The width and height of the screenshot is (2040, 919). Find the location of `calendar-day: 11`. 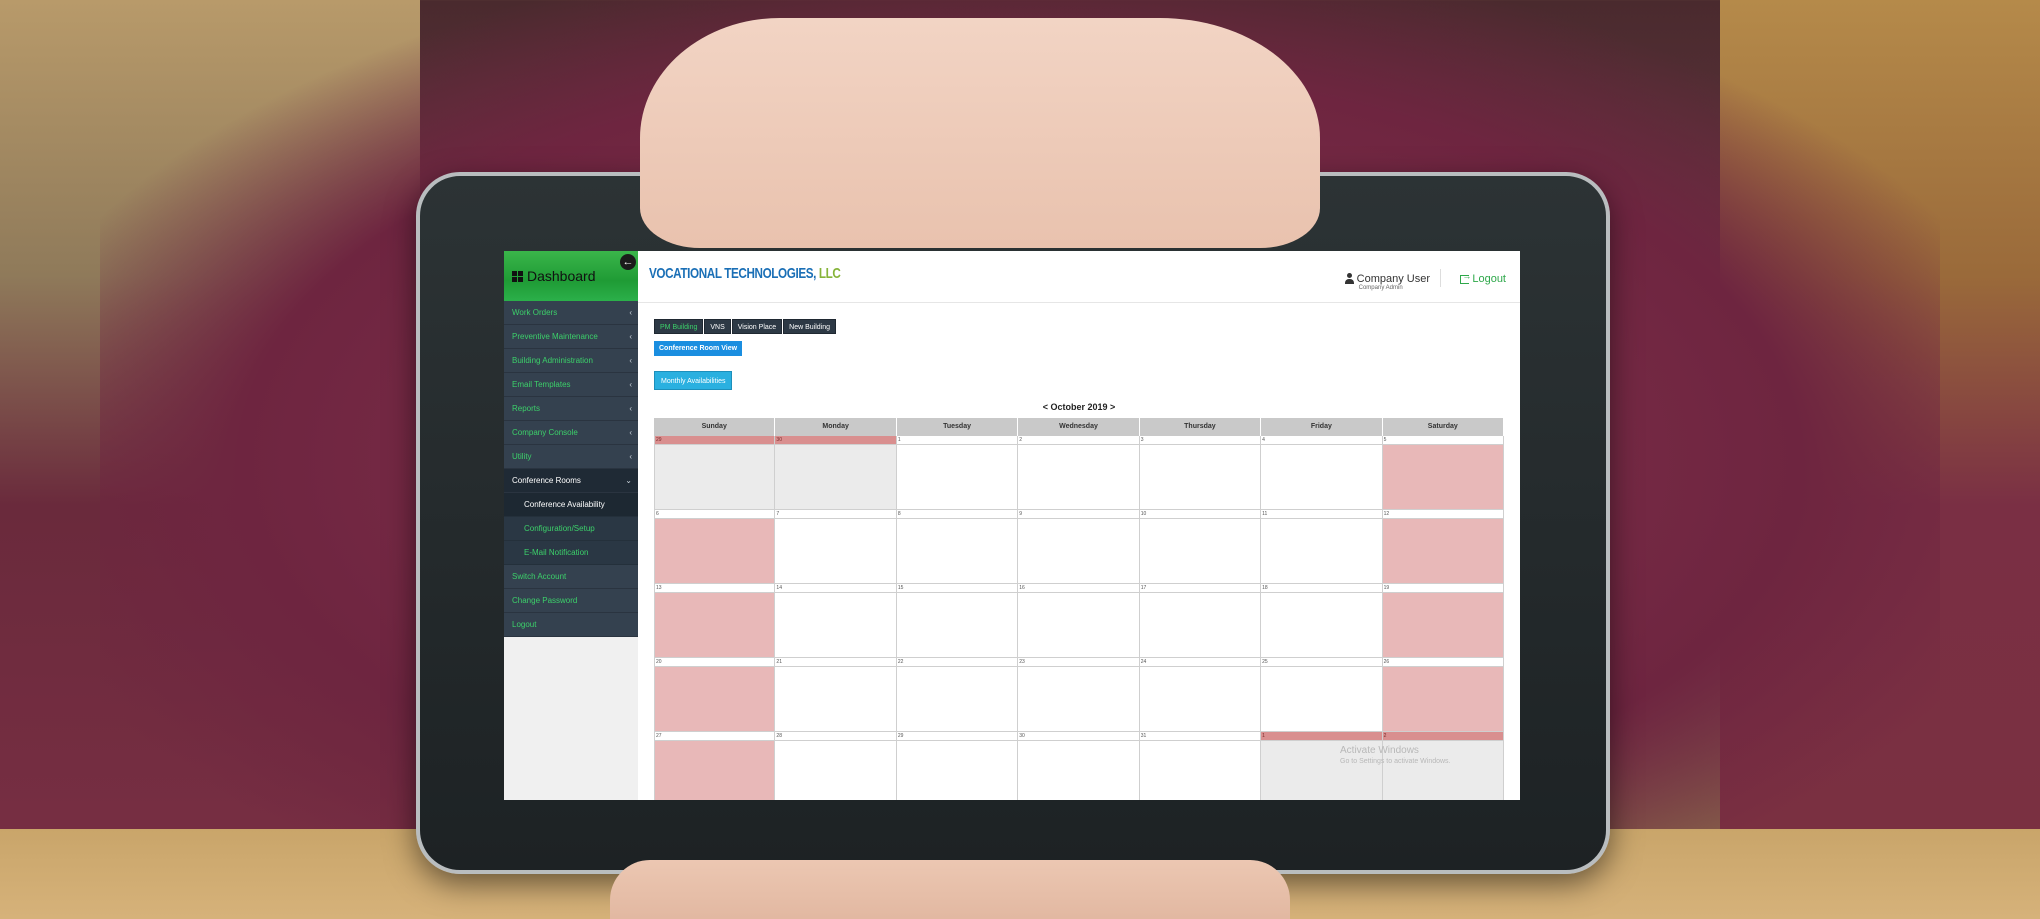

calendar-day: 11 is located at coordinates (1322, 547).